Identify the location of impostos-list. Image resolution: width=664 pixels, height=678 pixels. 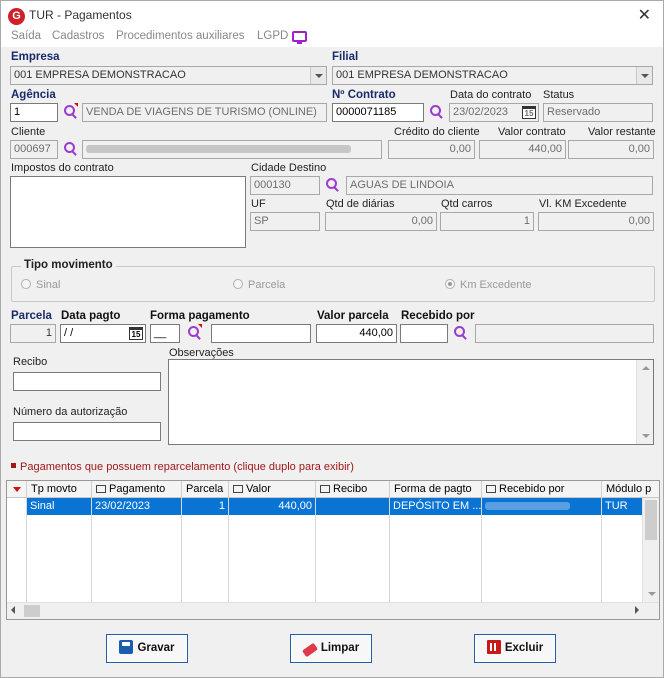
(128, 212).